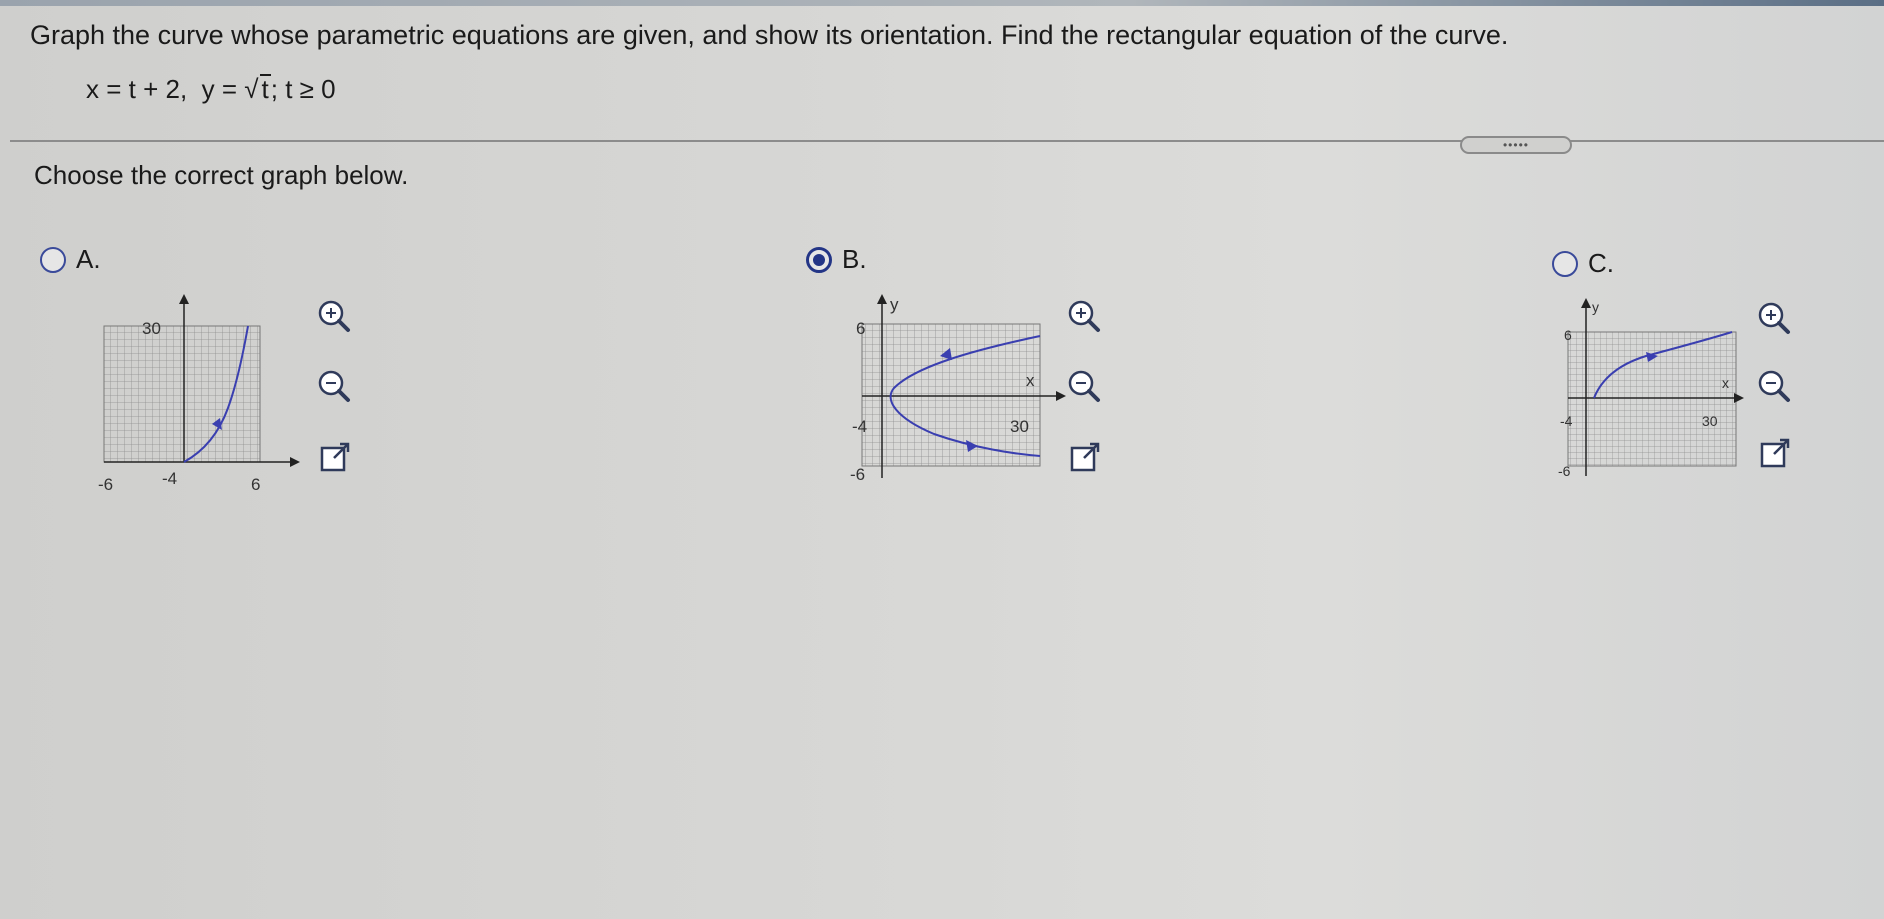 The height and width of the screenshot is (919, 1884). Describe the element at coordinates (882, 299) in the screenshot. I see `graph-b-y-arrow` at that location.